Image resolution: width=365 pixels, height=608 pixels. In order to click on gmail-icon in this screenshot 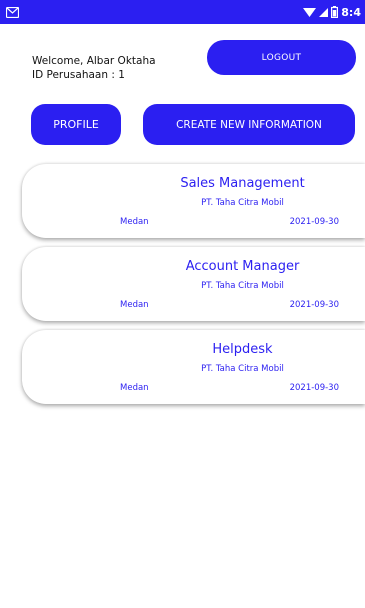, I will do `click(12, 12)`.